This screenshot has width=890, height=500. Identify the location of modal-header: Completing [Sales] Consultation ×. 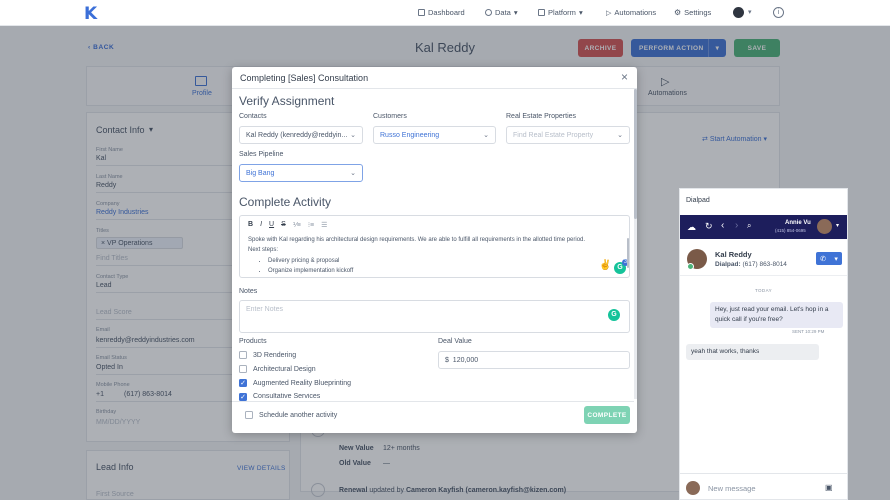
(434, 78).